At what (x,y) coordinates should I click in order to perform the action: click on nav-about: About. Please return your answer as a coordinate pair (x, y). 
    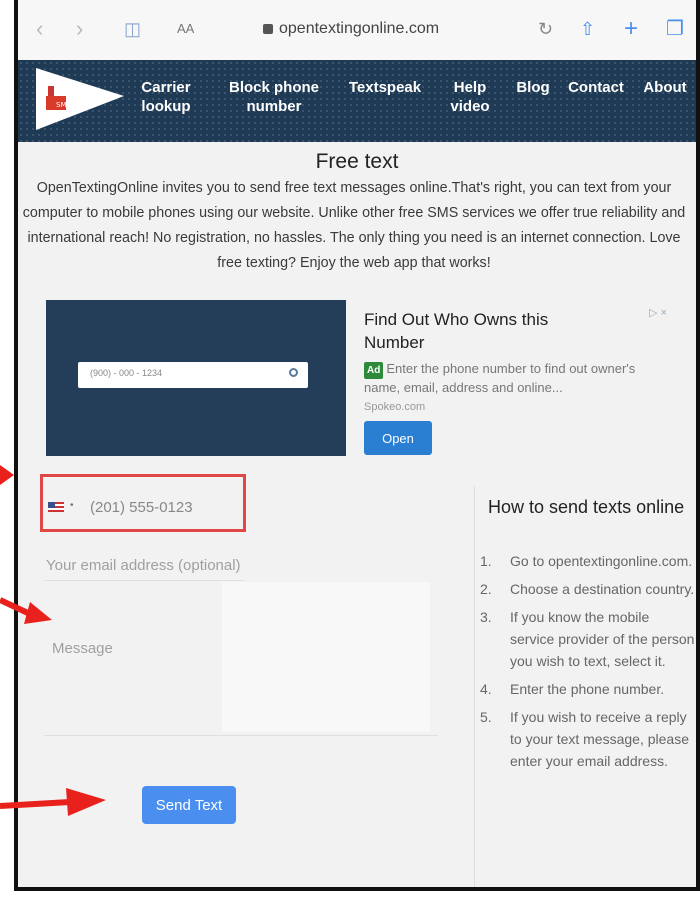
    Looking at the image, I should click on (665, 87).